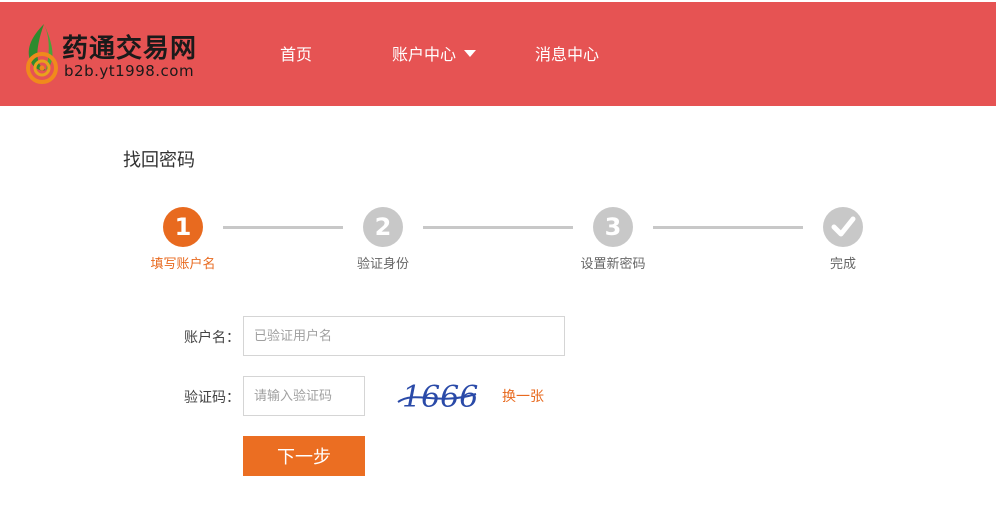 The height and width of the screenshot is (518, 996). What do you see at coordinates (567, 55) in the screenshot?
I see `nav-message-center: 消息中心` at bounding box center [567, 55].